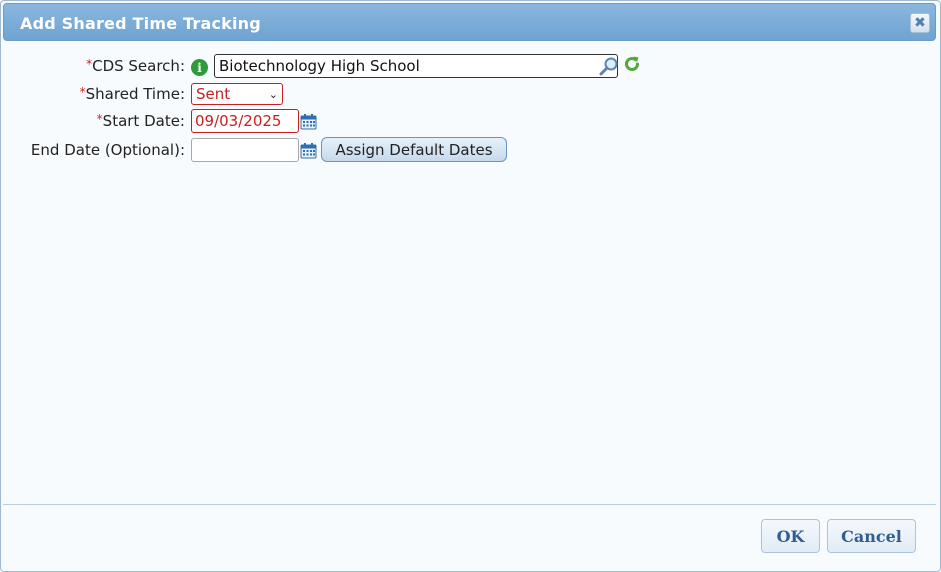 The image size is (941, 572). Describe the element at coordinates (245, 150) in the screenshot. I see `end-date-input` at that location.